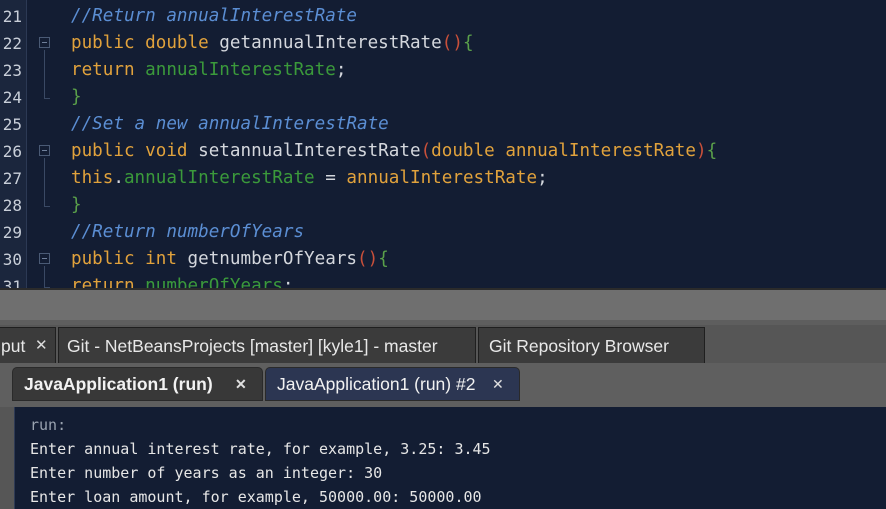  What do you see at coordinates (12, 43) in the screenshot?
I see `line-number: 22` at bounding box center [12, 43].